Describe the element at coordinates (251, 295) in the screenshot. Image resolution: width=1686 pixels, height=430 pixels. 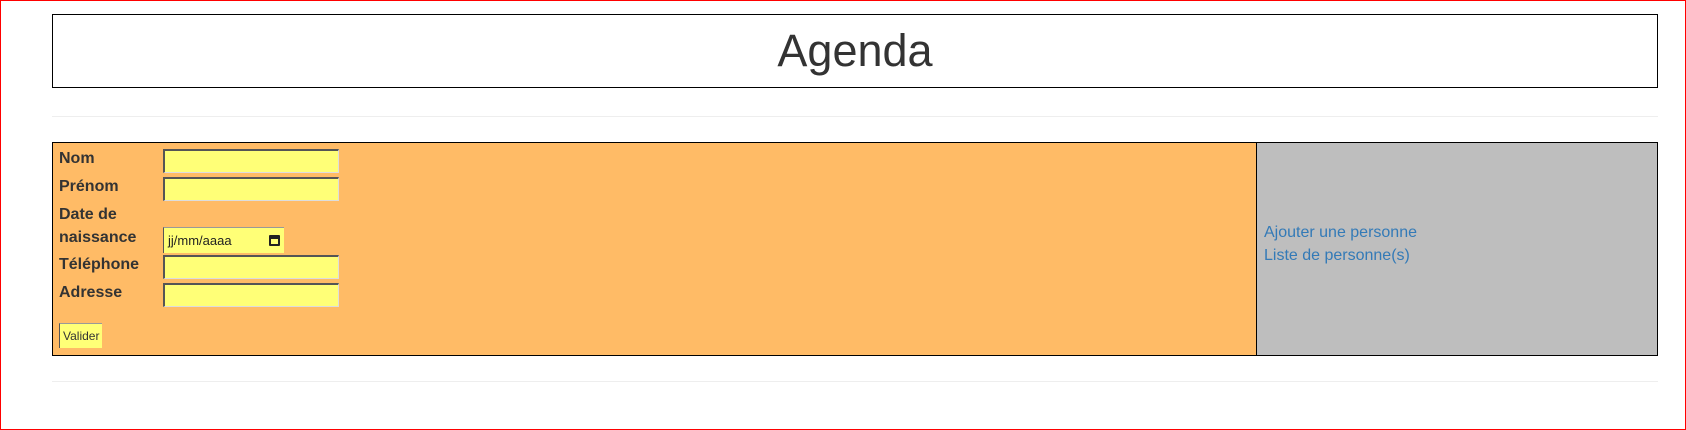
I see `adresse-input` at that location.